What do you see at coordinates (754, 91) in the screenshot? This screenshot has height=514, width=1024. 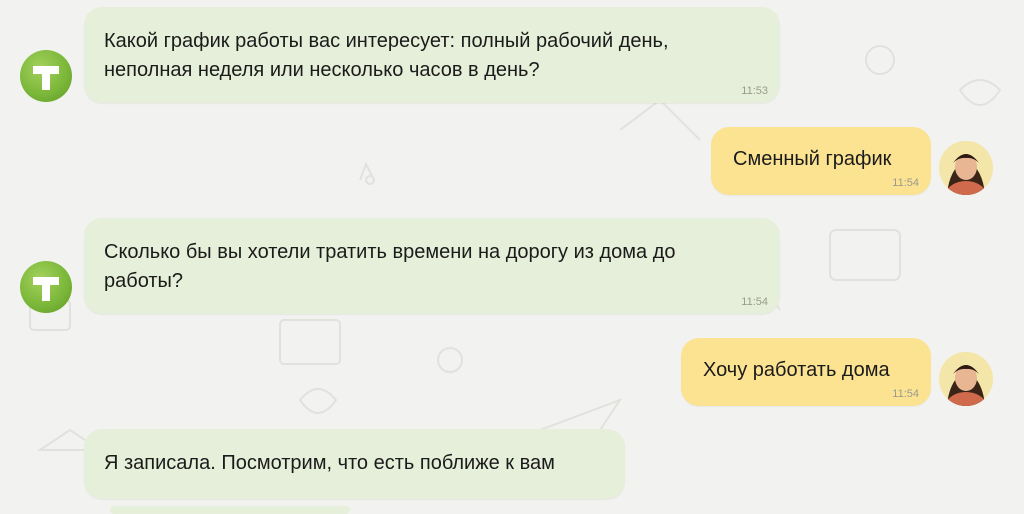 I see `message-time: 11:53` at bounding box center [754, 91].